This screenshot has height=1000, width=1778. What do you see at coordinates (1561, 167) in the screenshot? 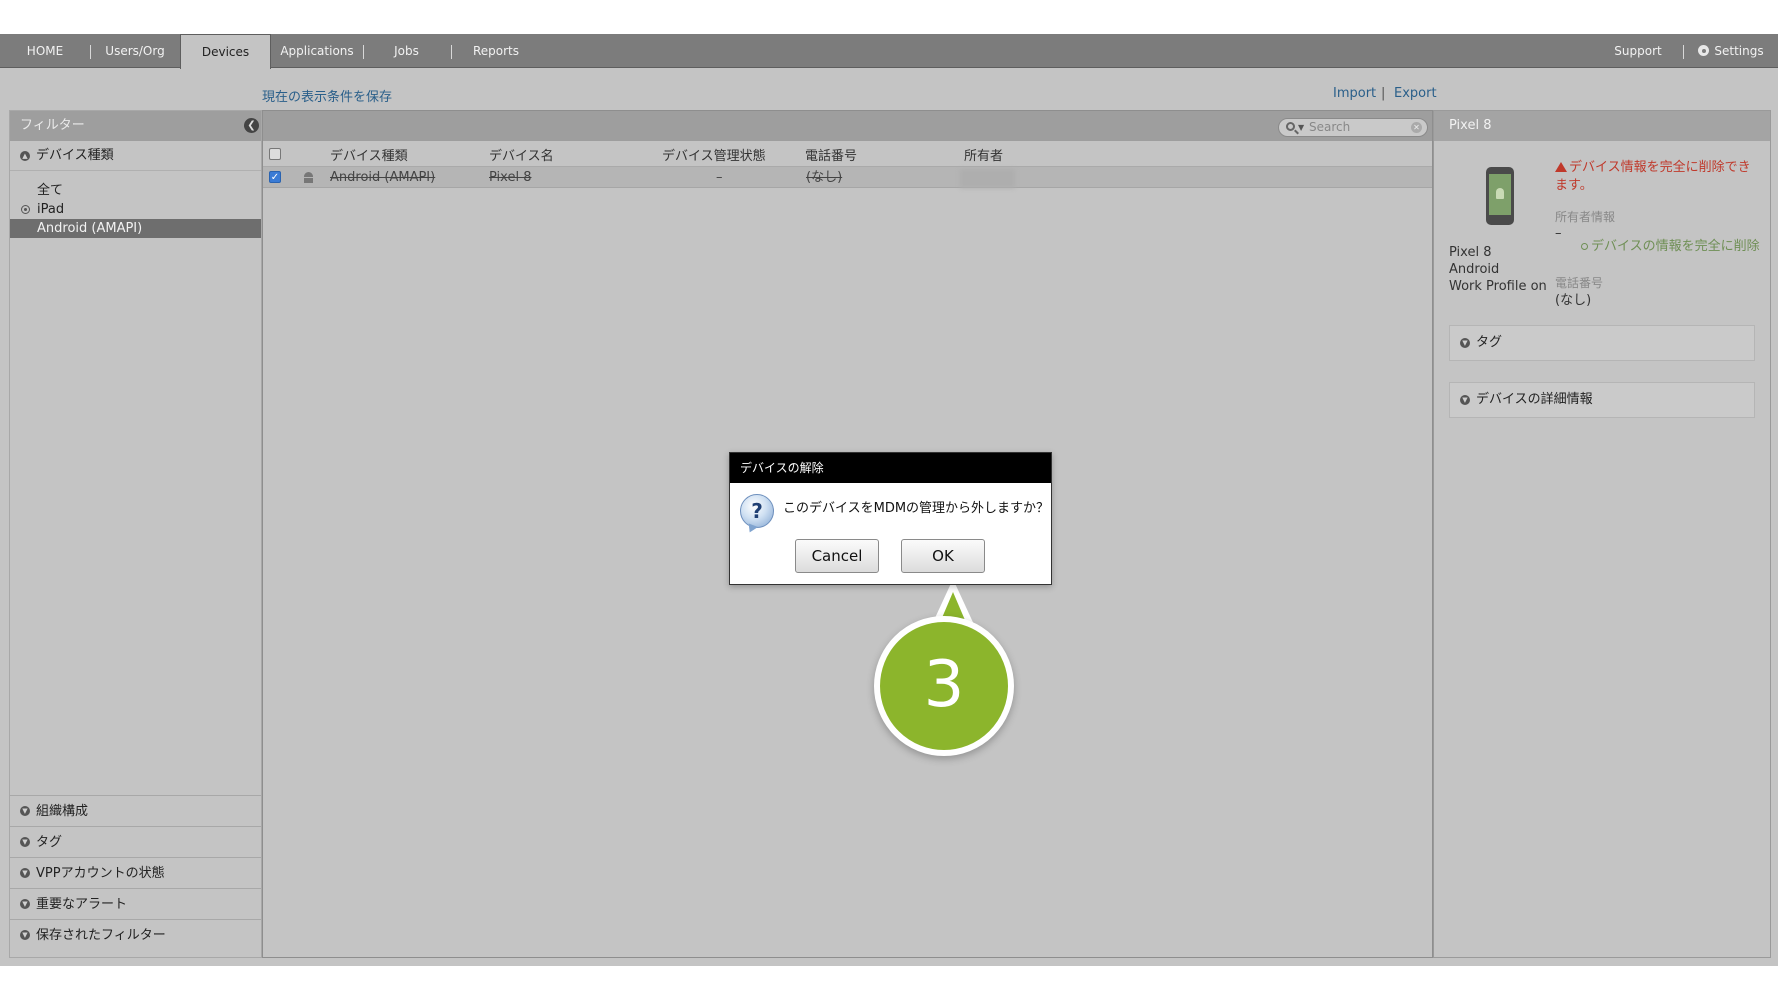
I see `warning-icon` at bounding box center [1561, 167].